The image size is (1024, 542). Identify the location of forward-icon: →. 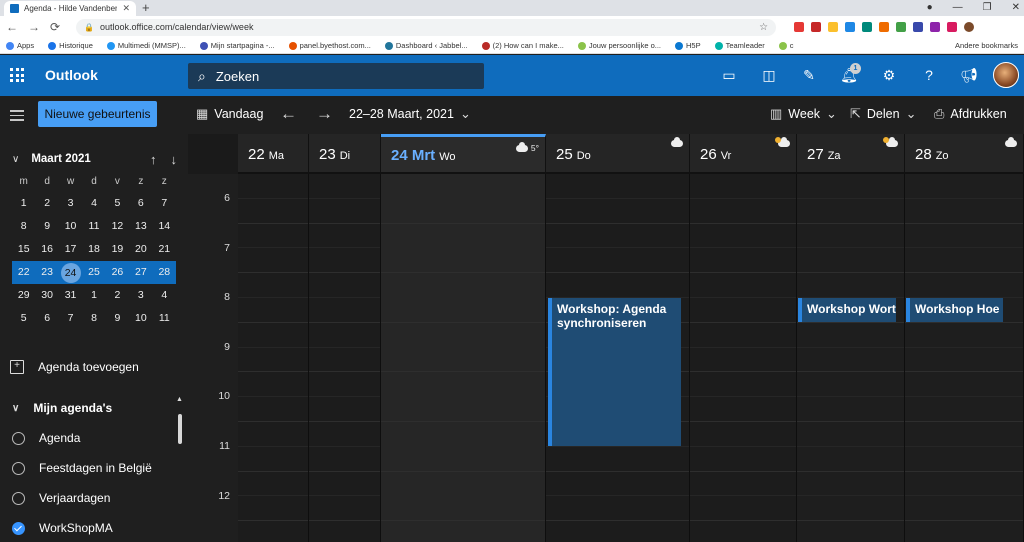
(34, 27).